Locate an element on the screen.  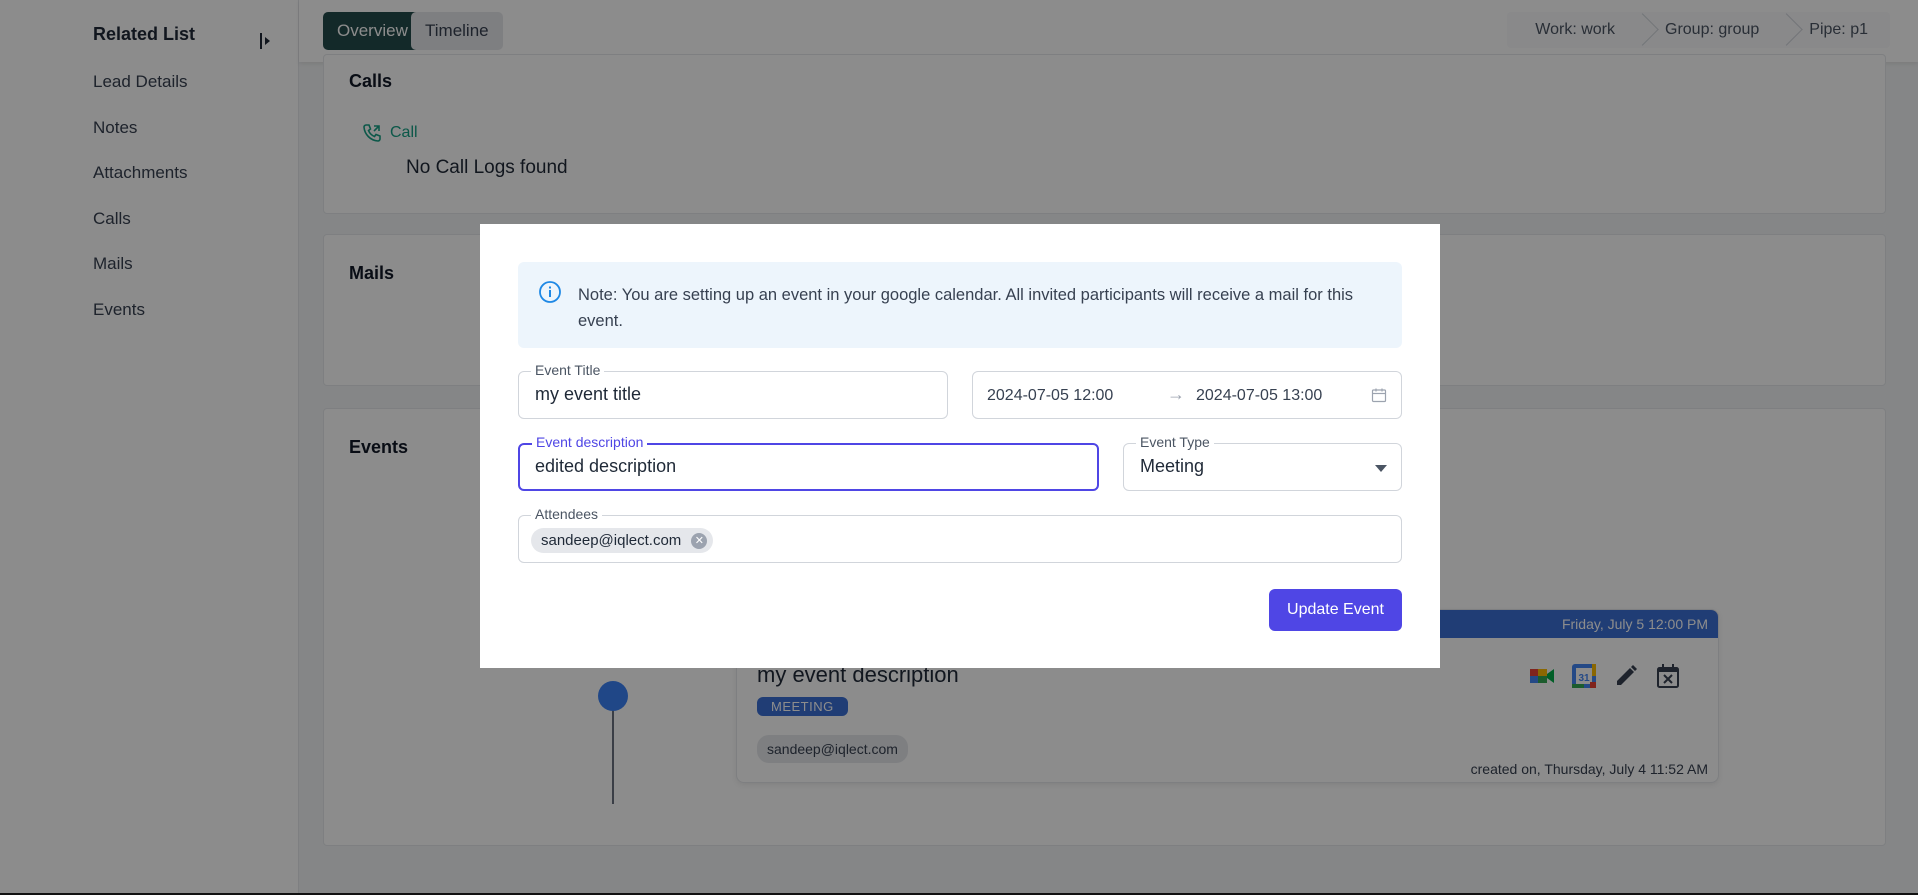
remove-attendee-icon: ✕ is located at coordinates (699, 541).